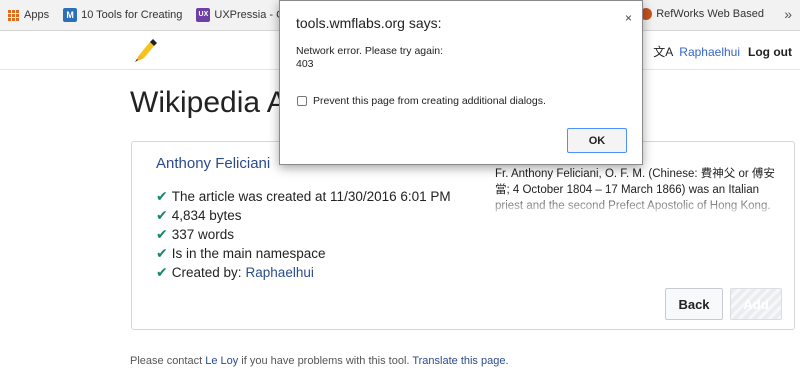  What do you see at coordinates (325, 361) in the screenshot?
I see `footer-middle: if you have problems with this tool.` at bounding box center [325, 361].